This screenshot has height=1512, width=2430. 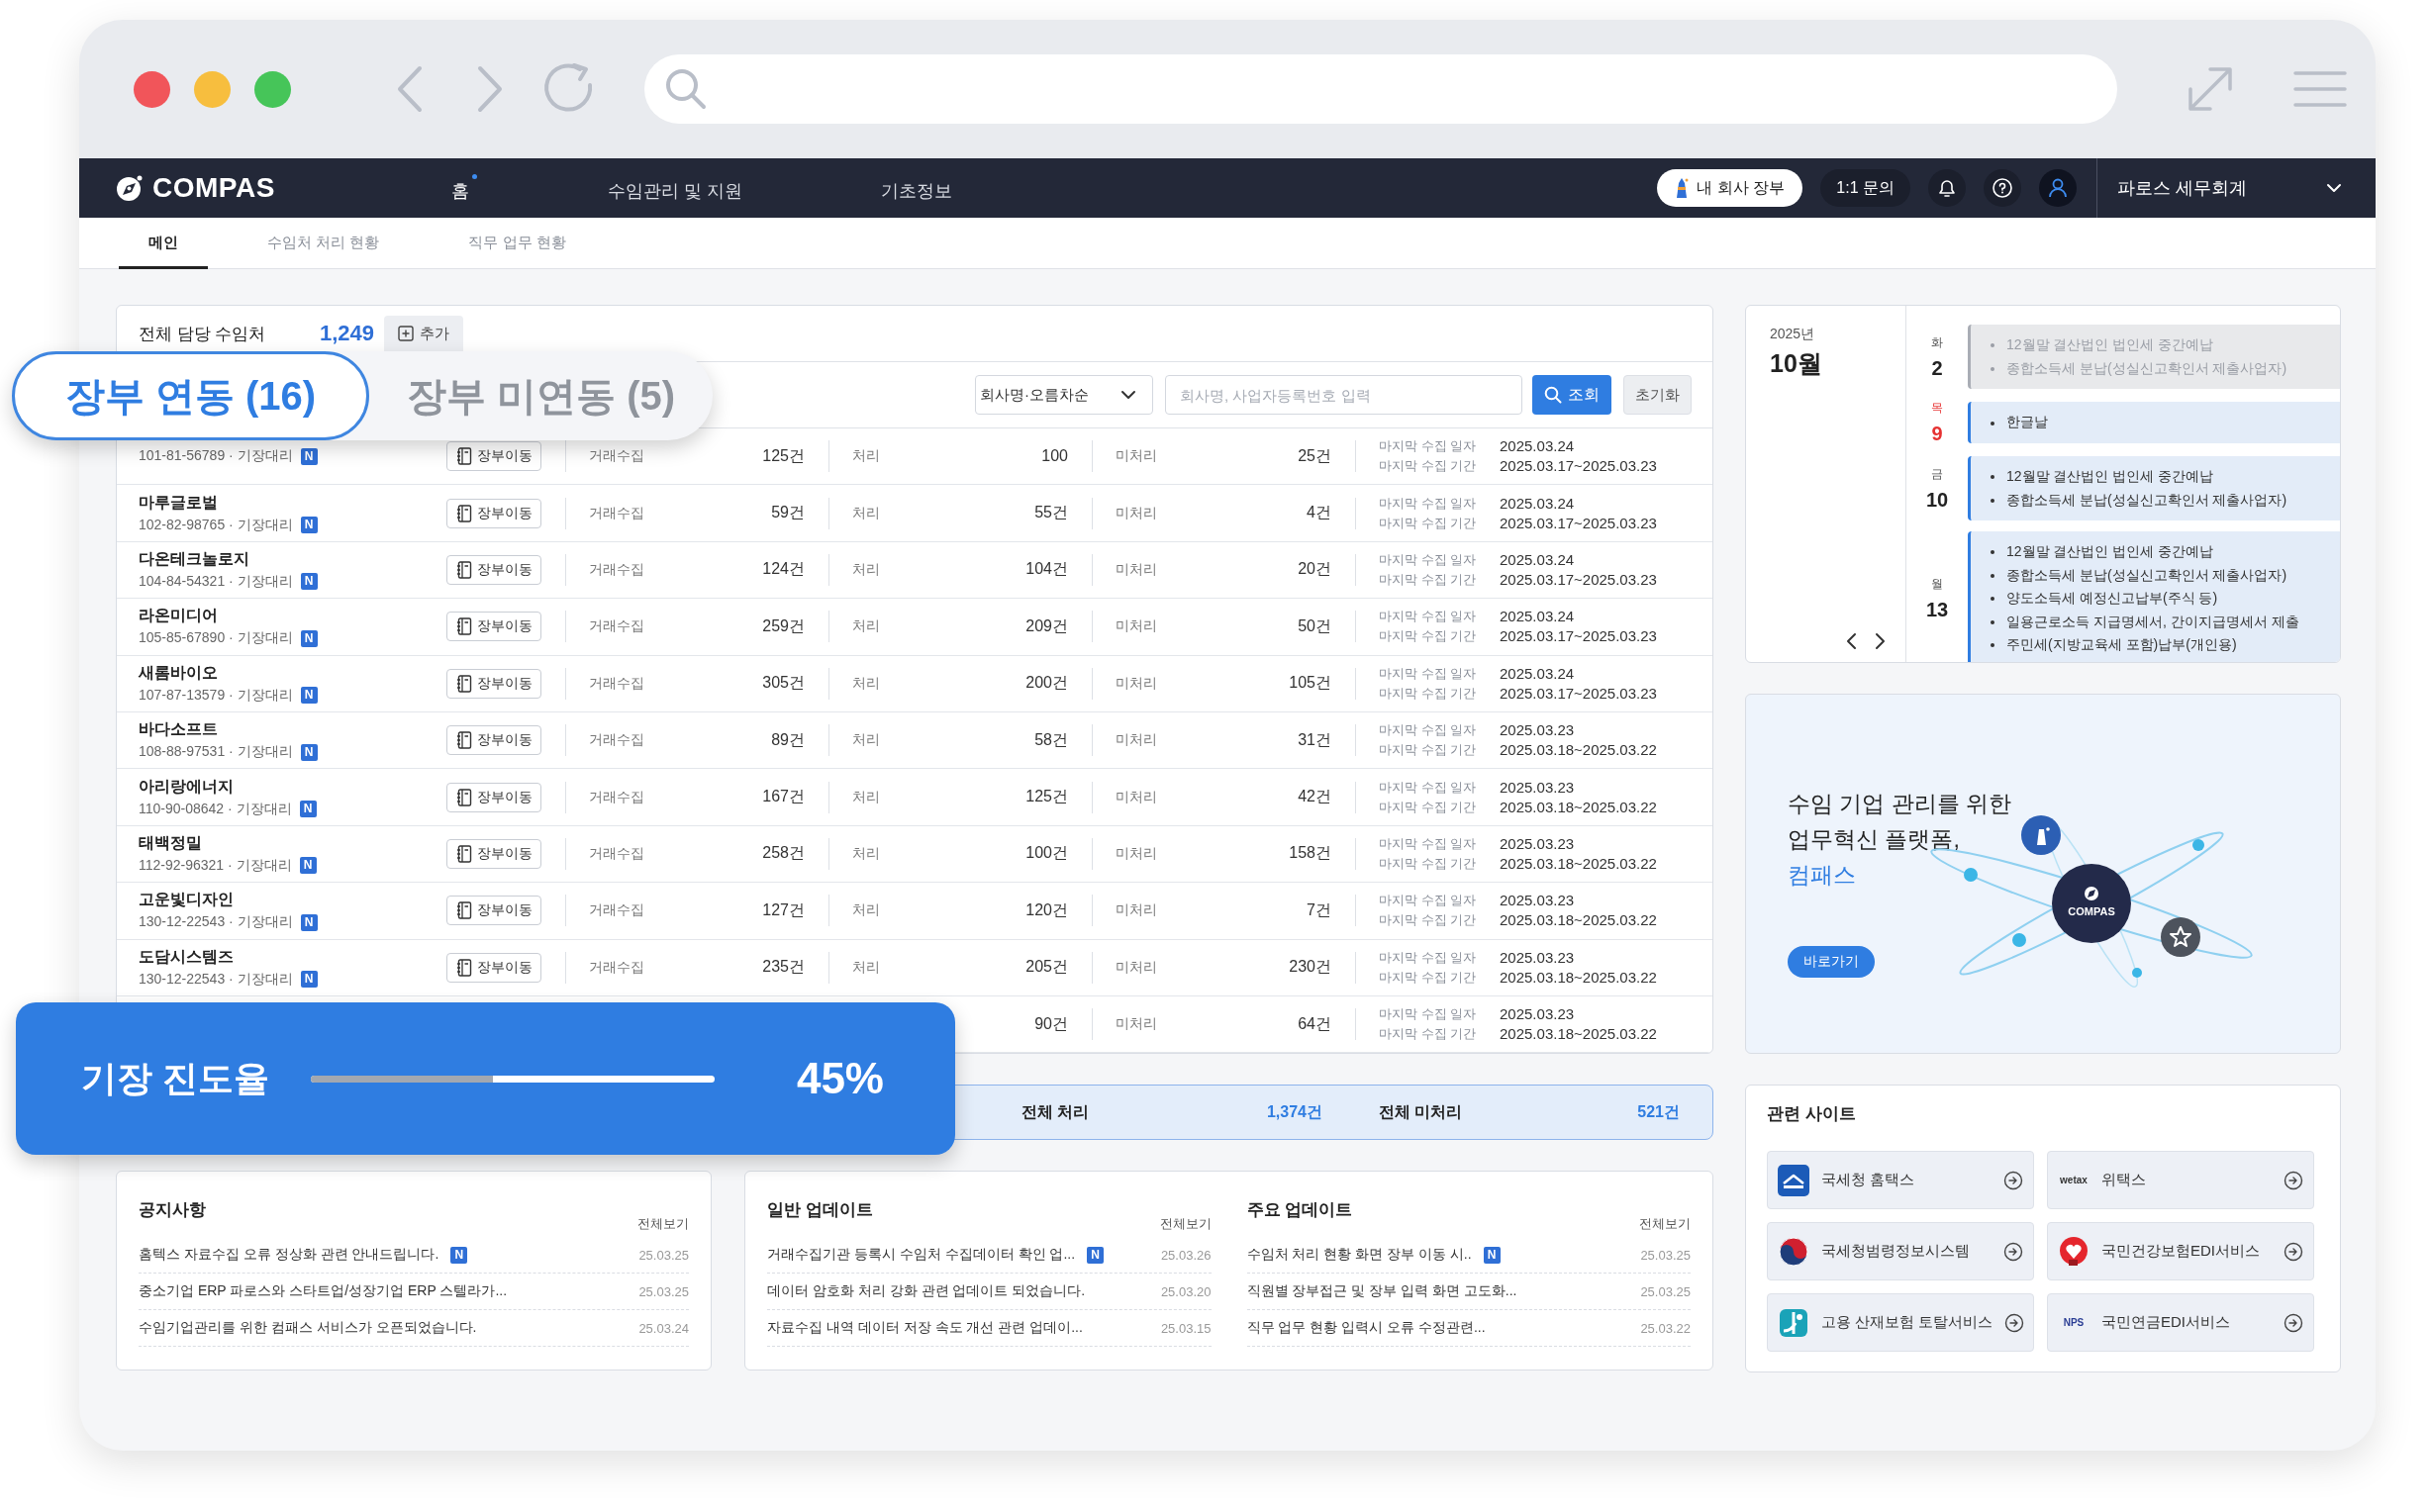 I want to click on date-text: 2025.03.24, so click(x=1538, y=674).